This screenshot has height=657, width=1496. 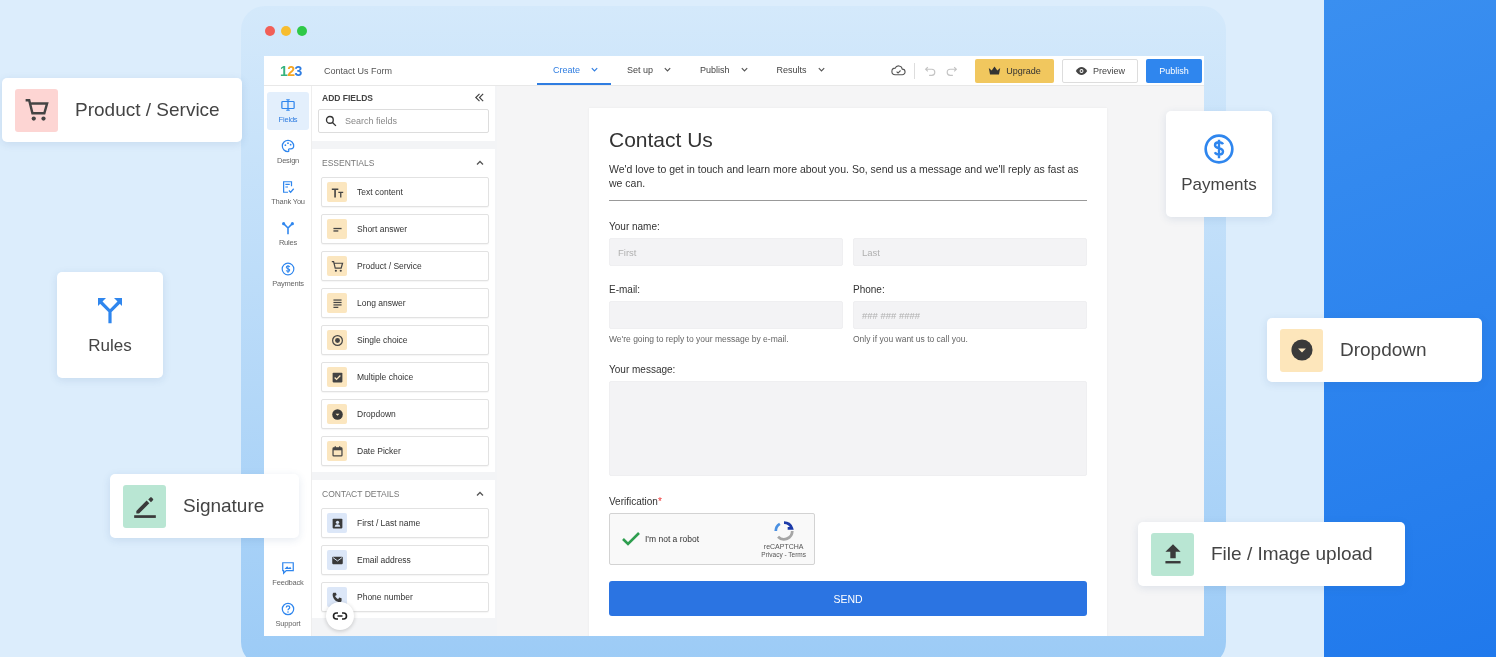 What do you see at coordinates (337, 523) in the screenshot?
I see `contact-card-icon` at bounding box center [337, 523].